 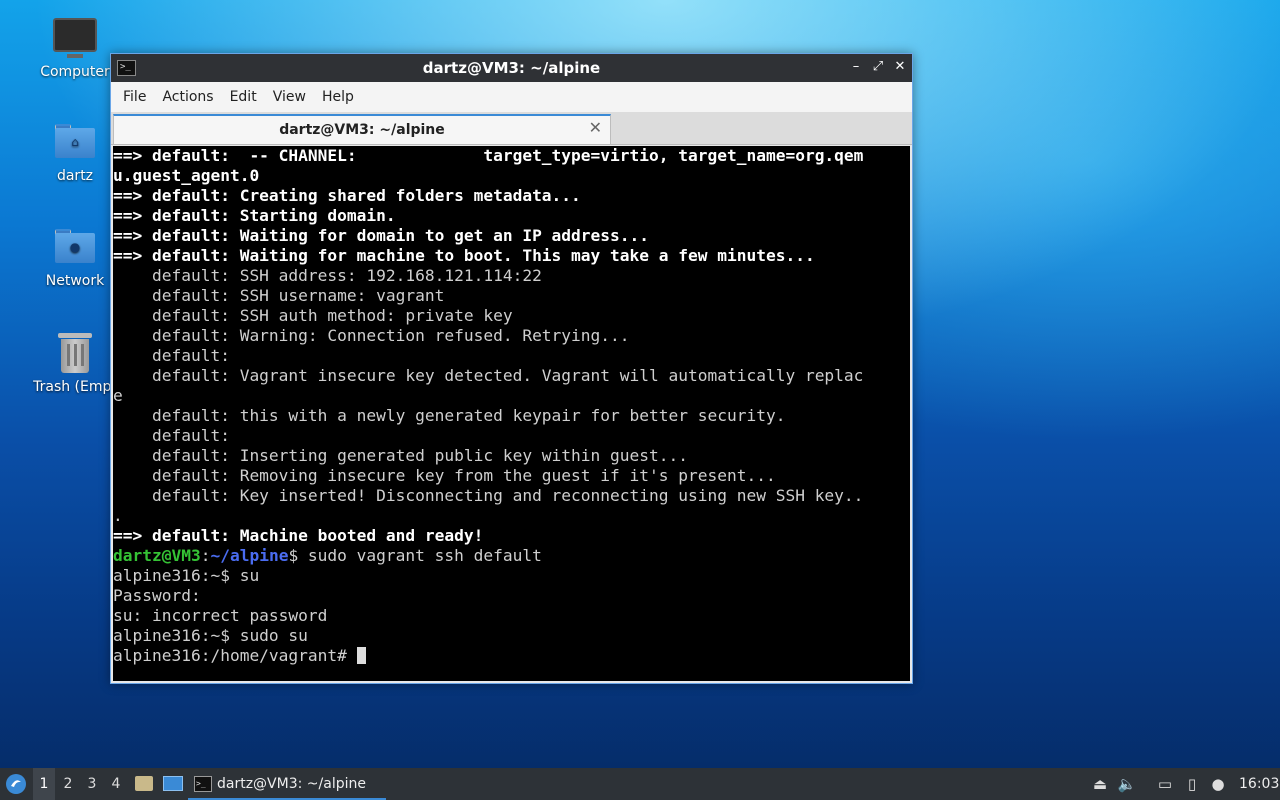 I want to click on network-tray-icon: ▭, so click(x=1165, y=784).